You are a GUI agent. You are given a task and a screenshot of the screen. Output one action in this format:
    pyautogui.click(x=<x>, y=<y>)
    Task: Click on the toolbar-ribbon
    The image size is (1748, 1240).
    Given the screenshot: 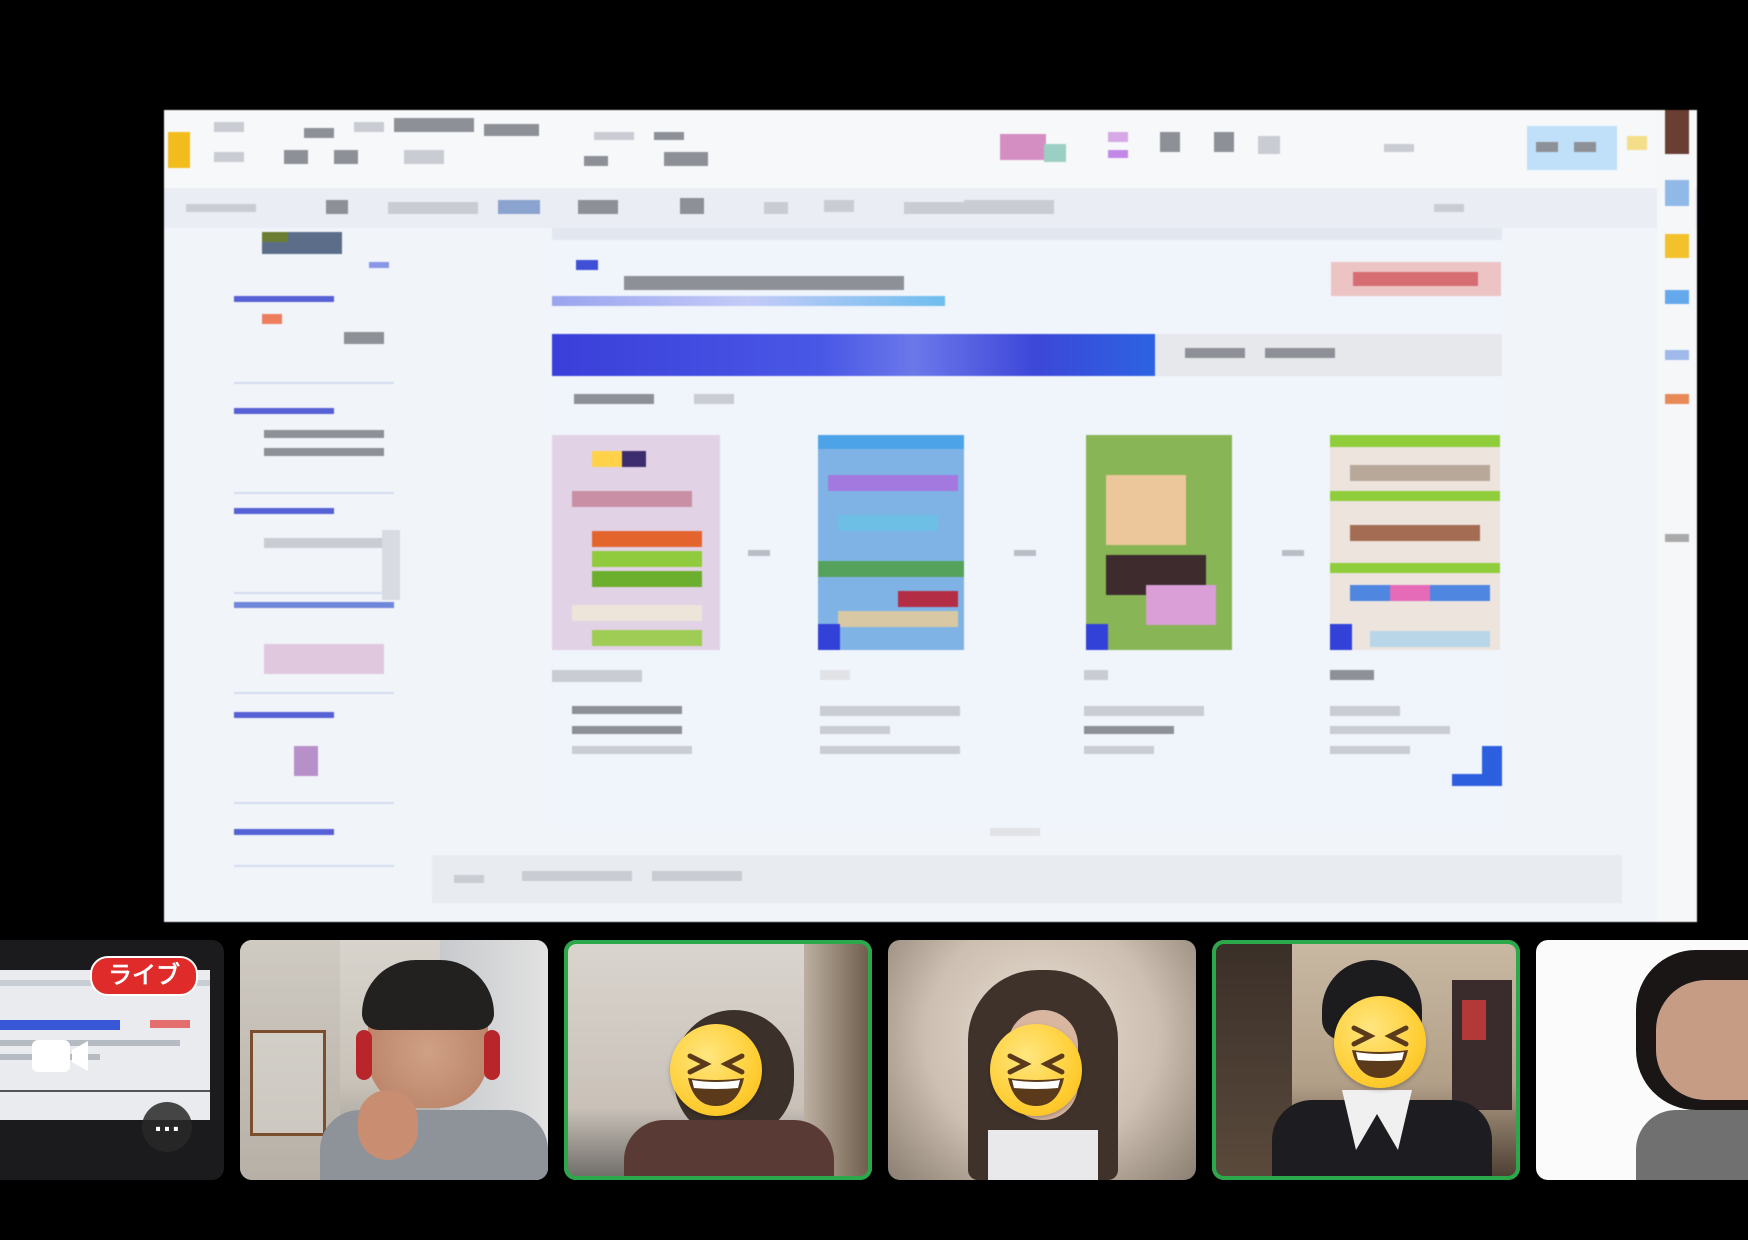 What is the action you would take?
    pyautogui.click(x=930, y=208)
    